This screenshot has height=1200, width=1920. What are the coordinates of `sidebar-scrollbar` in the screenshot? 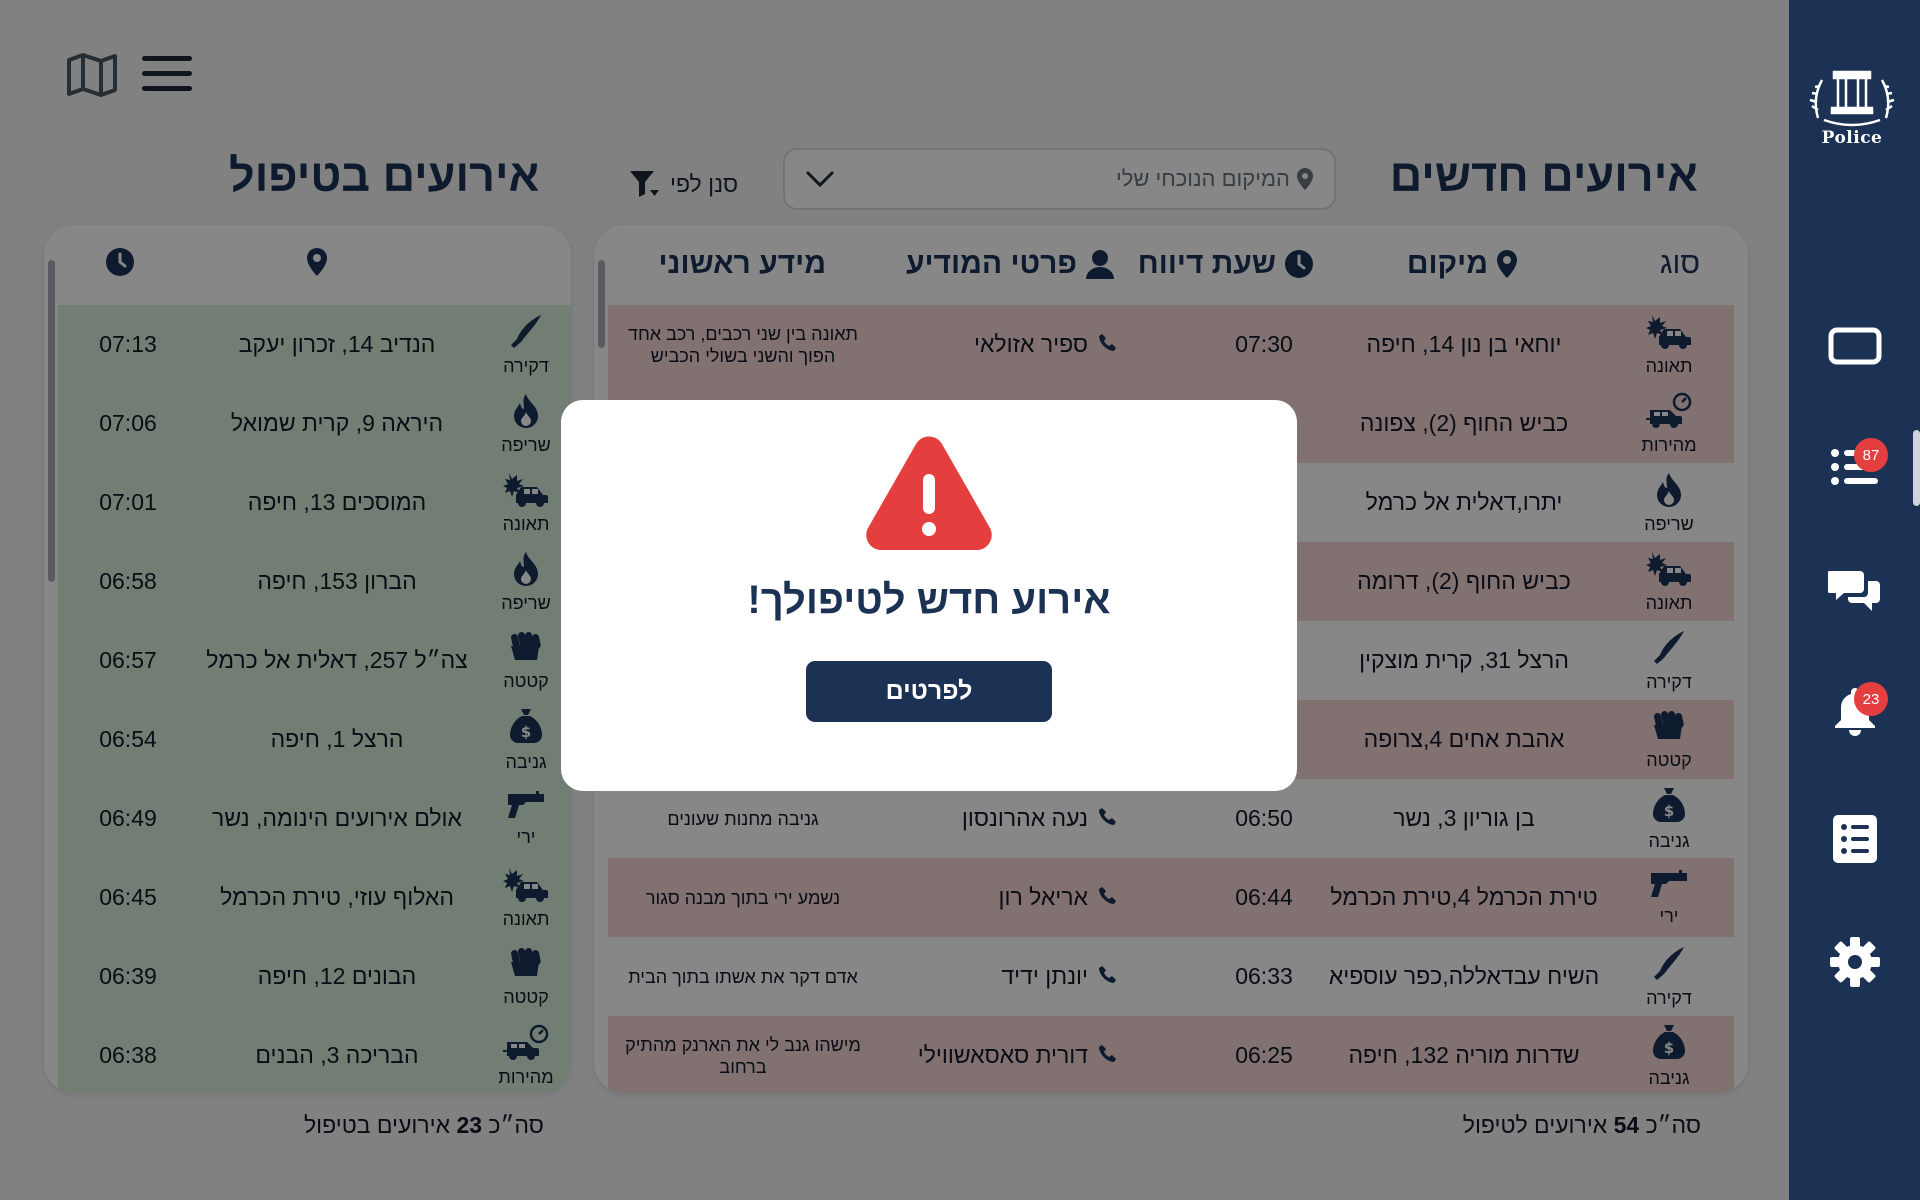 It's located at (1916, 468).